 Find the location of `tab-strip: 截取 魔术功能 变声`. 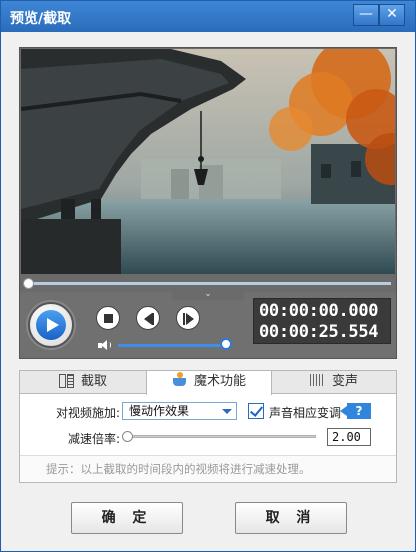

tab-strip: 截取 魔术功能 变声 is located at coordinates (208, 383).